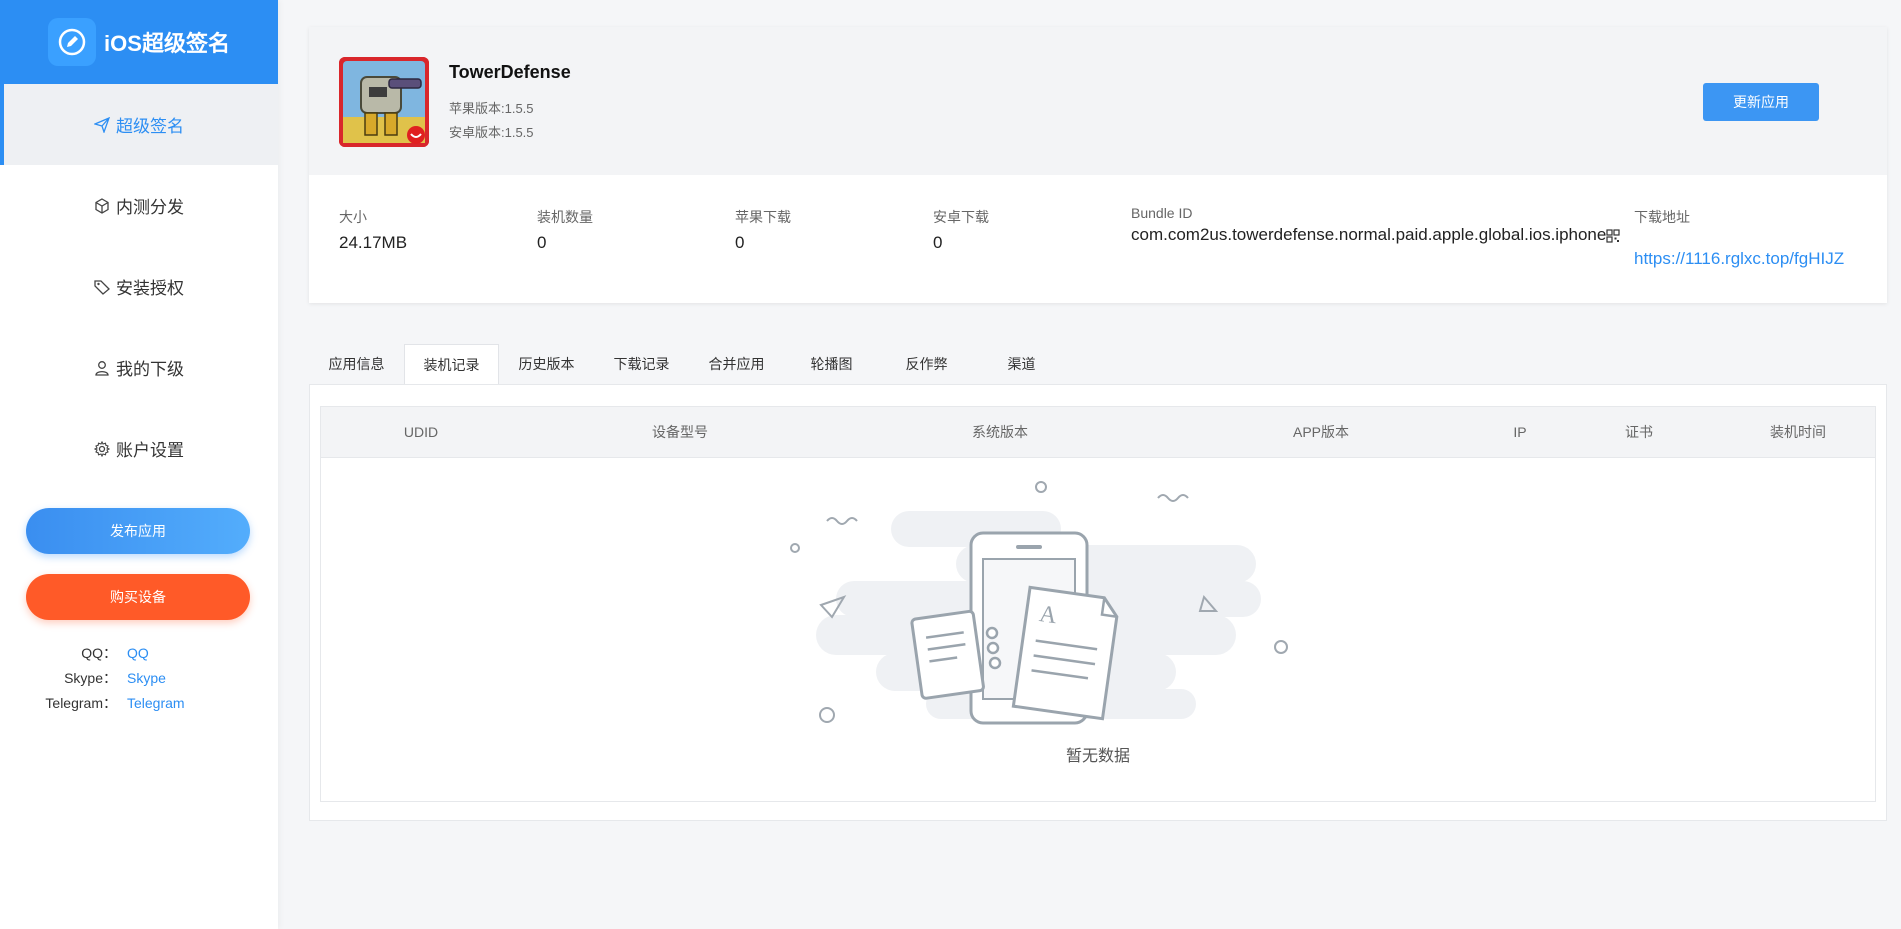 The width and height of the screenshot is (1901, 929). I want to click on table-header: UDID 设备型号 系统版本 APP版本 IP 证书 装机时间, so click(1098, 432).